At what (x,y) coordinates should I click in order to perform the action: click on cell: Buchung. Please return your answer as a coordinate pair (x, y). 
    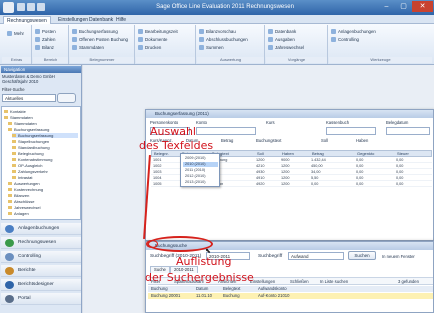
    Looking at the image, I should click on (231, 295).